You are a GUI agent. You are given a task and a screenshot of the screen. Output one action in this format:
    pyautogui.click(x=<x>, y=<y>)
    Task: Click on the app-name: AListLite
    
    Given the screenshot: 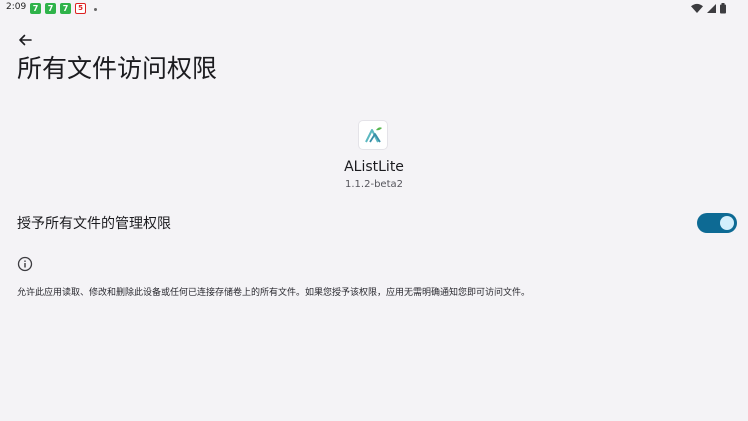 What is the action you would take?
    pyautogui.click(x=374, y=167)
    